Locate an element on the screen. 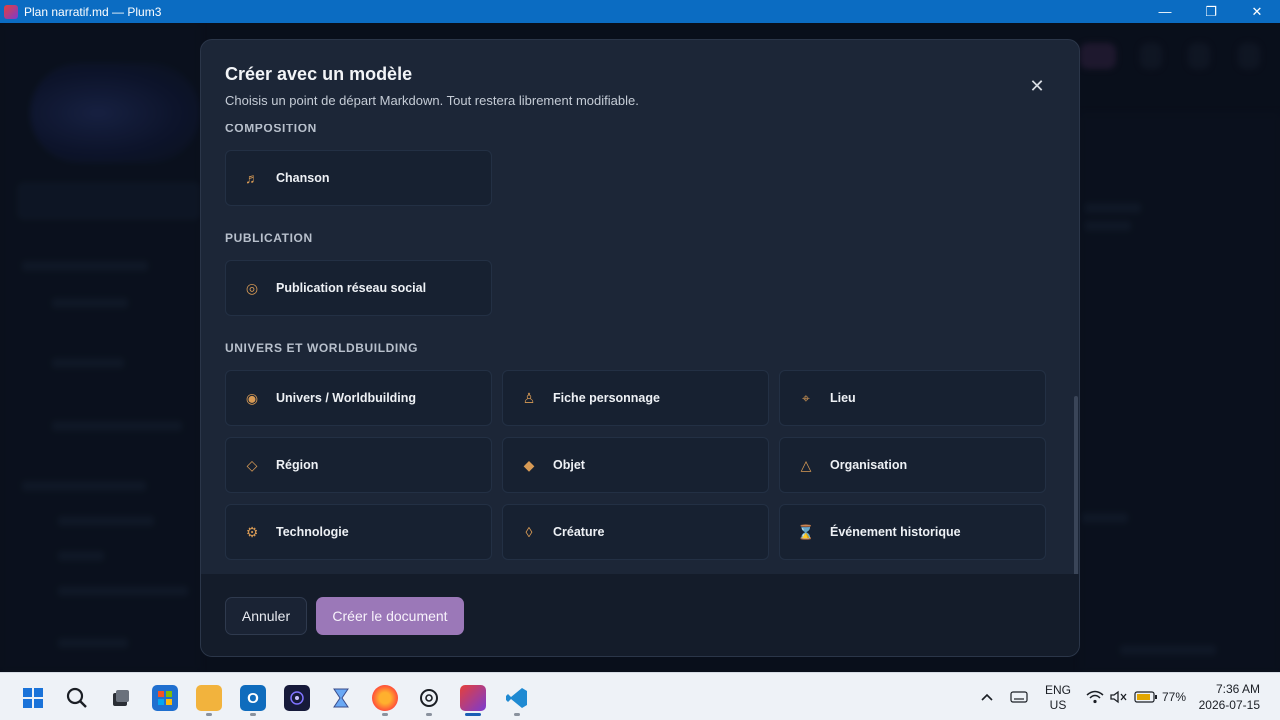 The height and width of the screenshot is (720, 1280). clock-date: 2026-07-15 is located at coordinates (1229, 705).